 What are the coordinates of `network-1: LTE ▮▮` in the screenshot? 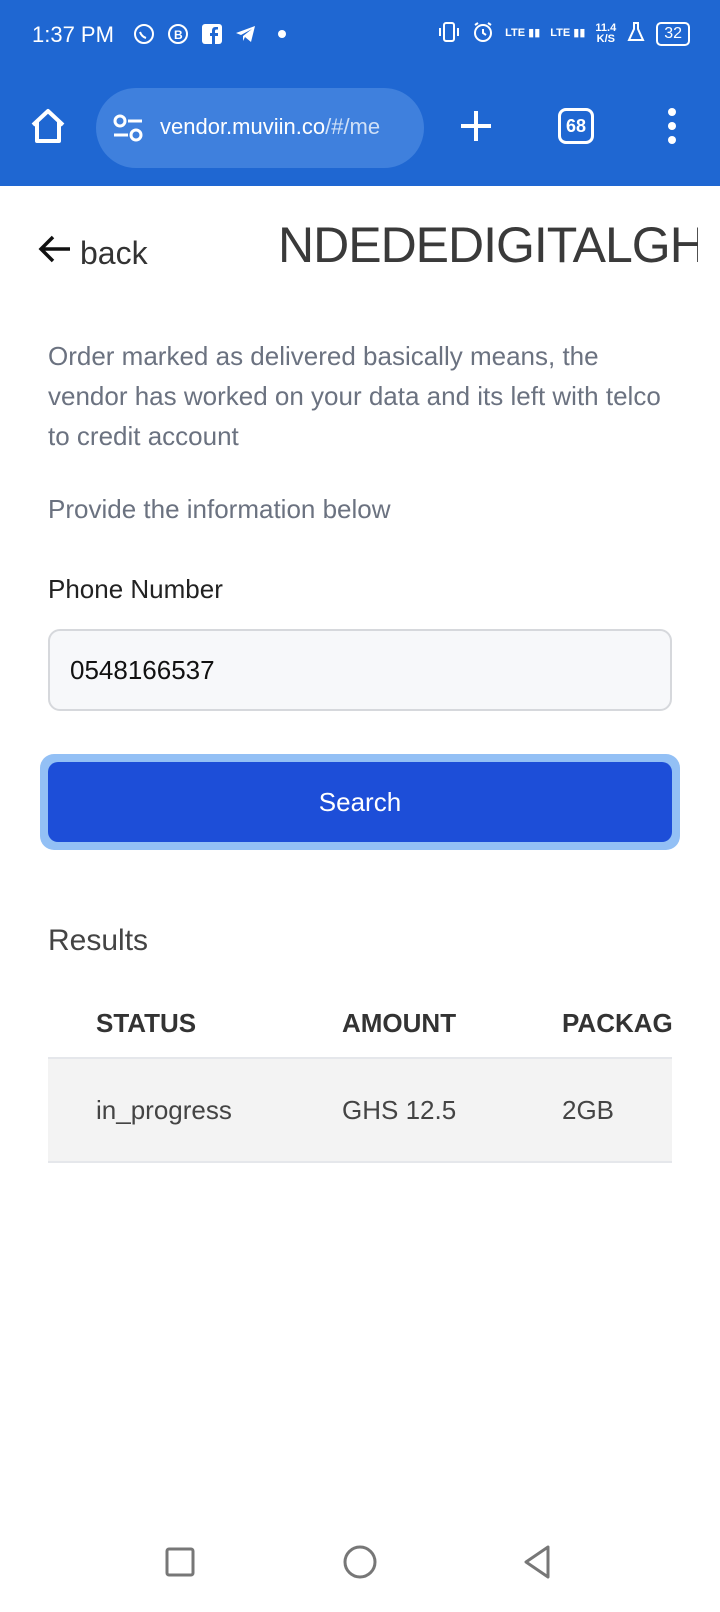 It's located at (523, 33).